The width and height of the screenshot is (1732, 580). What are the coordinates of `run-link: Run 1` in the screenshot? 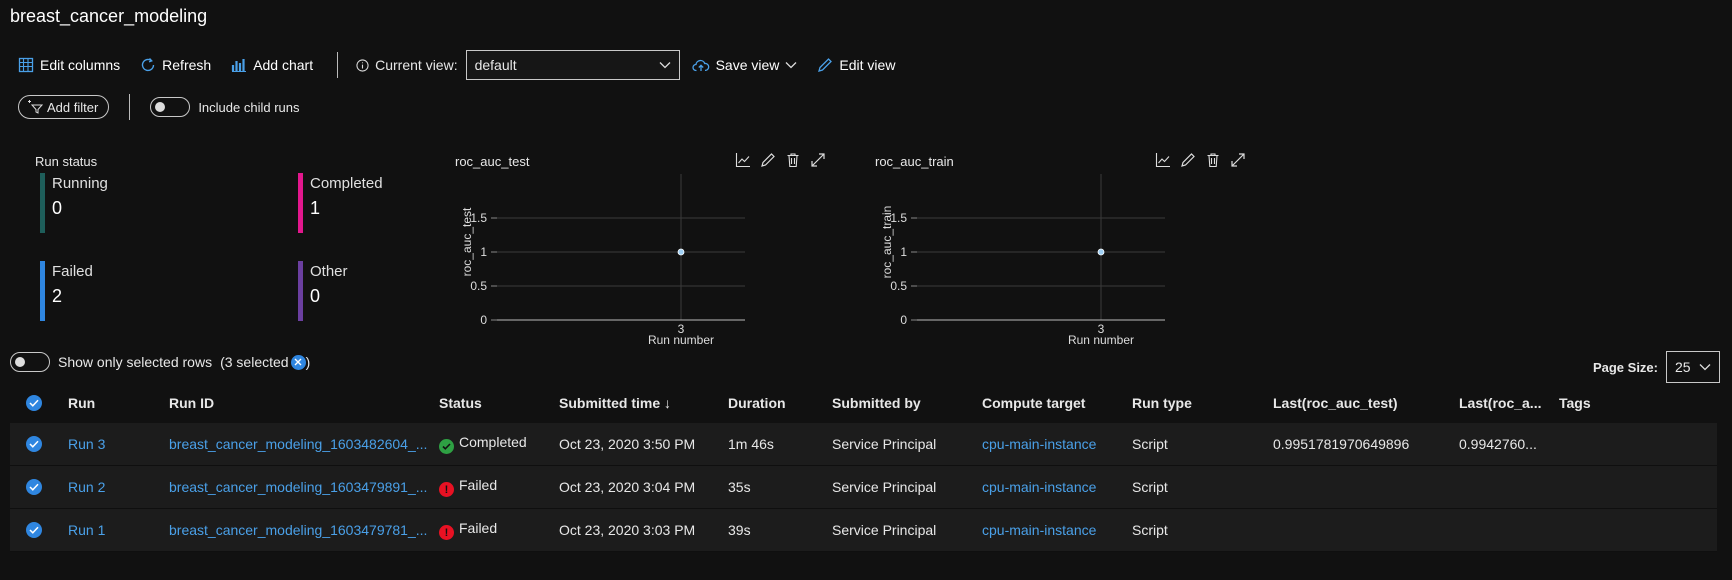 It's located at (118, 530).